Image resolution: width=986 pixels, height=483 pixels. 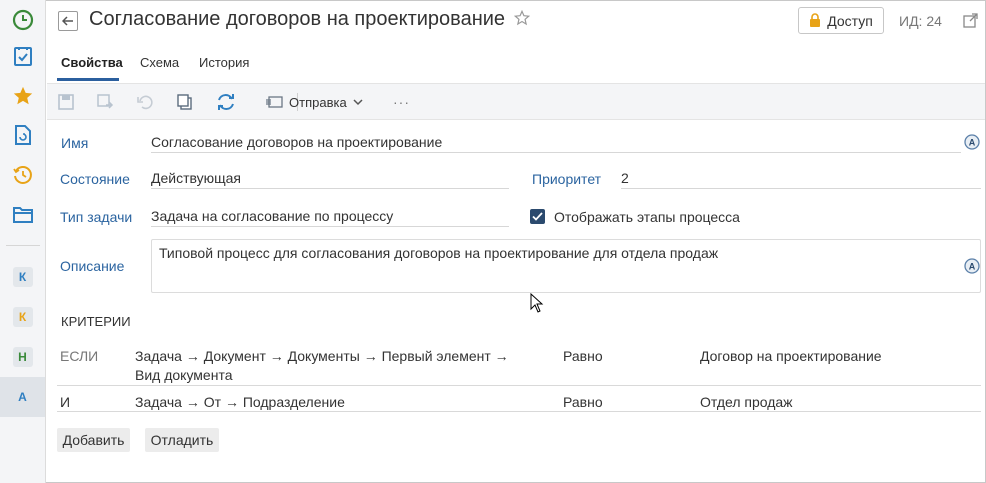 What do you see at coordinates (801, 178) in the screenshot?
I see `priority-field: 2` at bounding box center [801, 178].